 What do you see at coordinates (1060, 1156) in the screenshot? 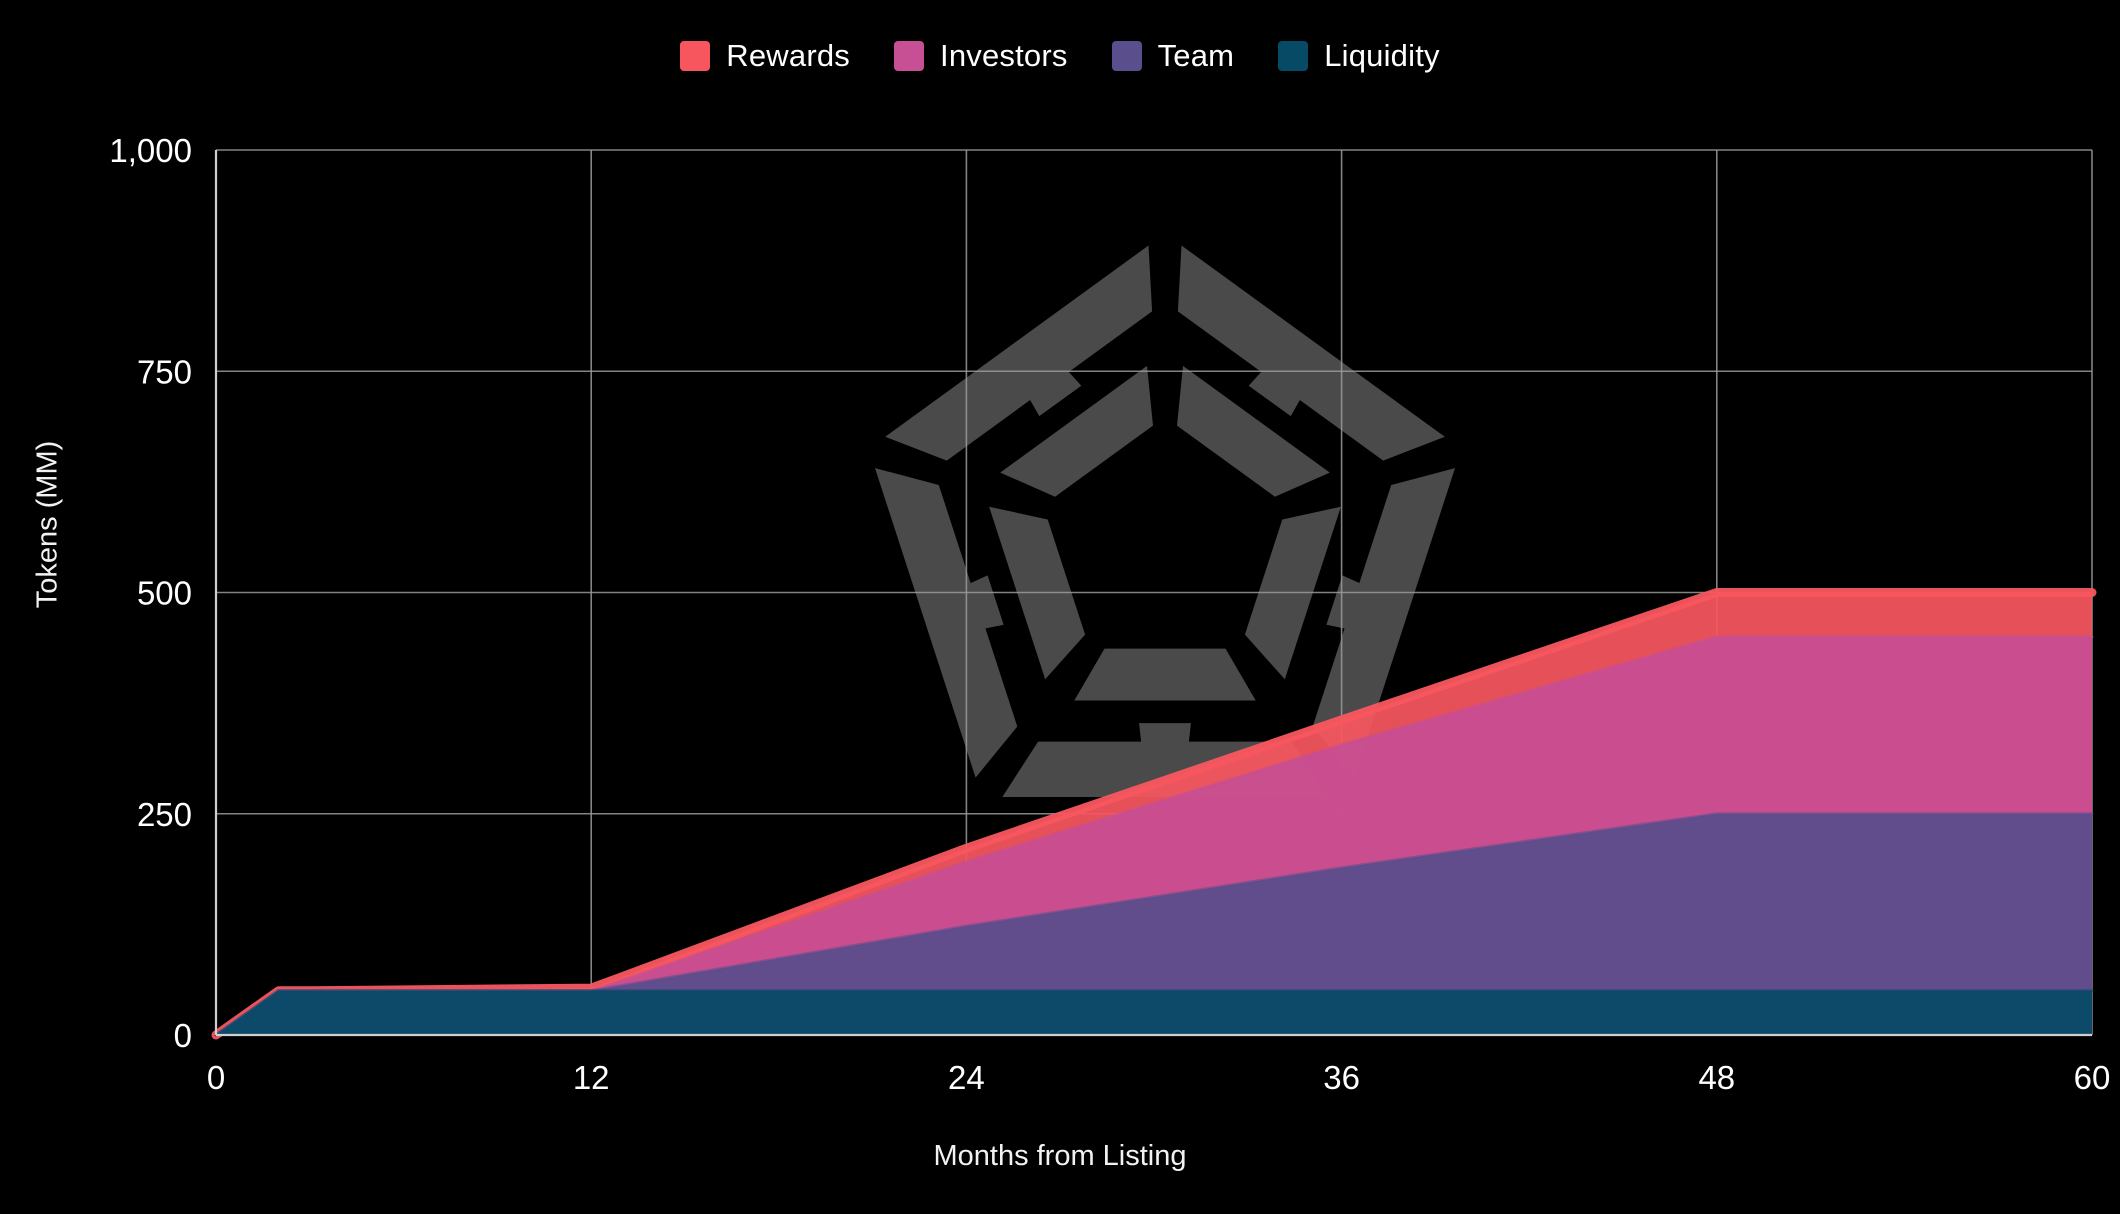
I see `x-axis-title: Months from Listing` at bounding box center [1060, 1156].